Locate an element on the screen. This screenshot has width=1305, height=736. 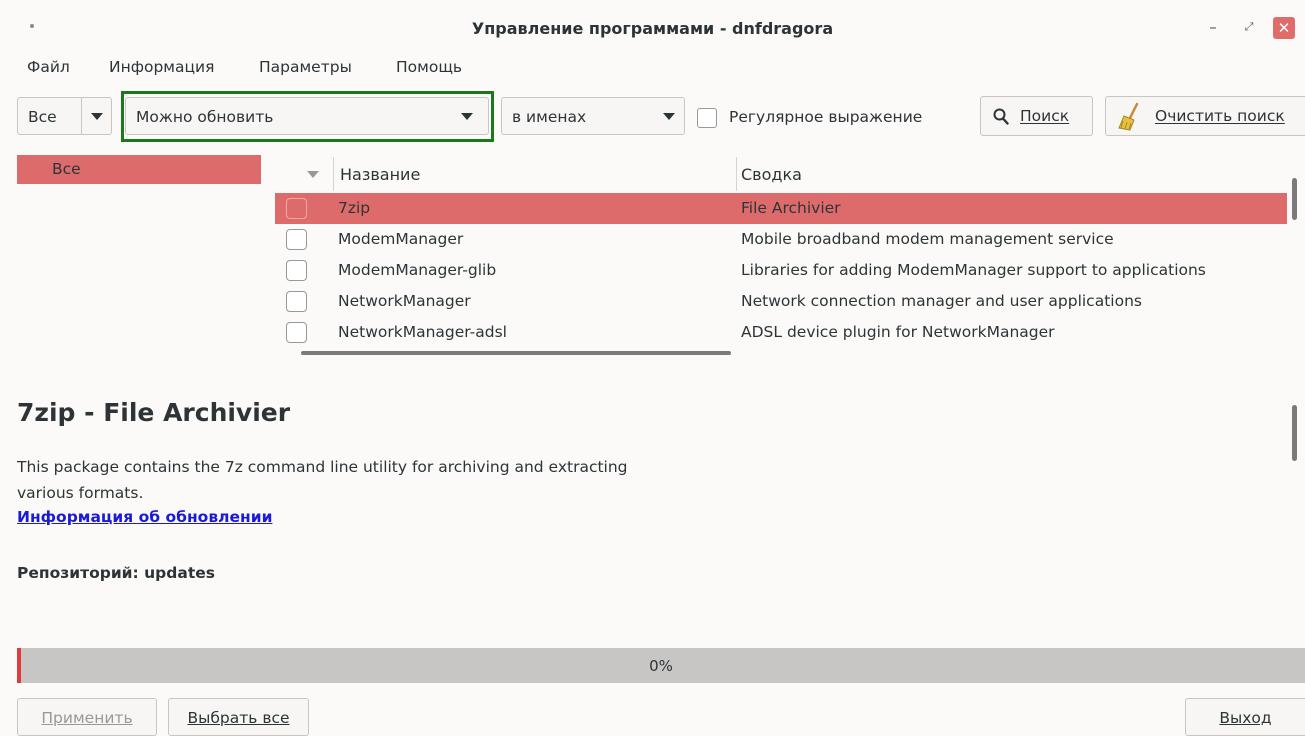
category-label: Все is located at coordinates (66, 169).